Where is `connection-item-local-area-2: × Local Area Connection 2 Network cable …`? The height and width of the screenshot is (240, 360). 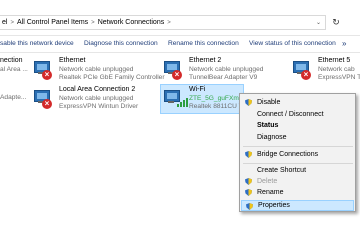
connection-item-local-area-2: × Local Area Connection 2 Network cable … is located at coordinates (97, 100).